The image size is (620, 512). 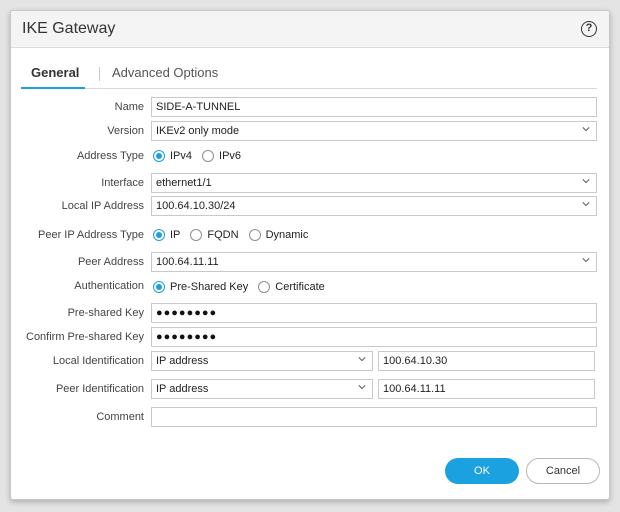 I want to click on address-type-radio-group: IPv4 IPv6, so click(x=202, y=156).